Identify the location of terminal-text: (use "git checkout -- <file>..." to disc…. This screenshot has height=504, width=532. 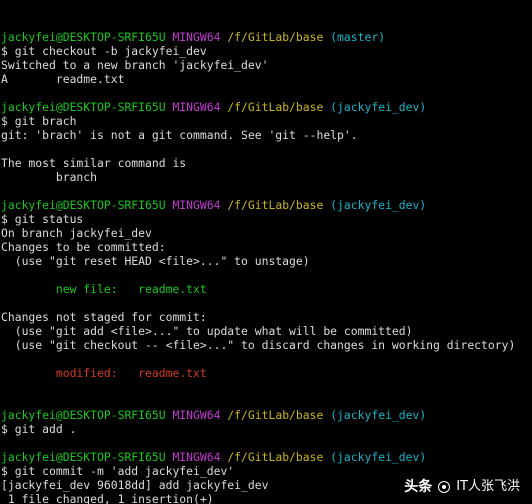
(258, 345).